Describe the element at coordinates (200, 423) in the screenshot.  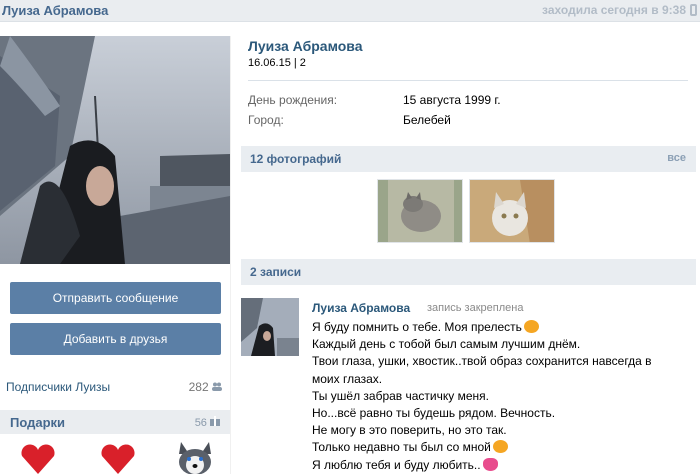
I see `gifts-count-value: 56` at that location.